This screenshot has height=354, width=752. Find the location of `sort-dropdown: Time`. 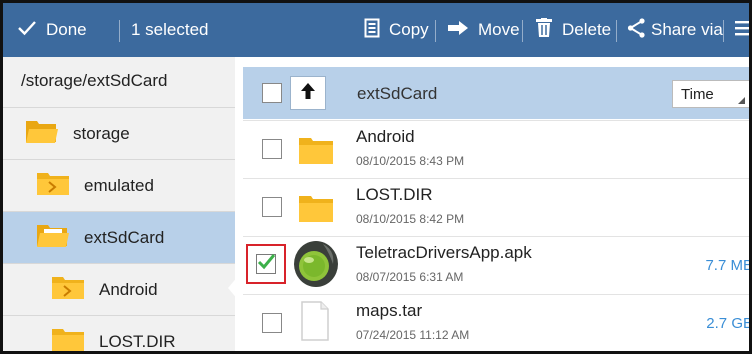

sort-dropdown: Time is located at coordinates (710, 94).